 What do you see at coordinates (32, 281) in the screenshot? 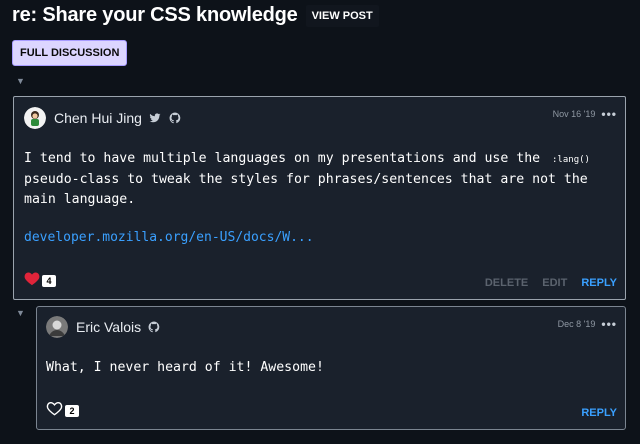
I see `heart-filled-icon` at bounding box center [32, 281].